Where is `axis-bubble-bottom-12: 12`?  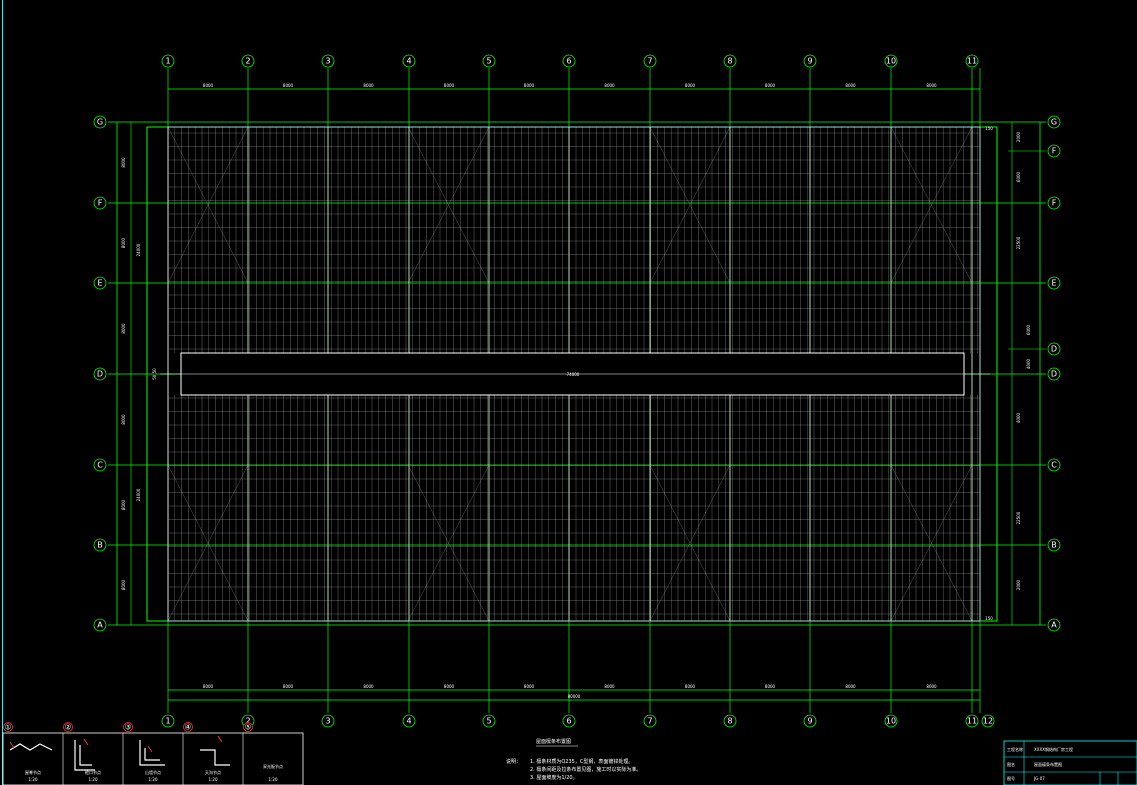
axis-bubble-bottom-12: 12 is located at coordinates (988, 721).